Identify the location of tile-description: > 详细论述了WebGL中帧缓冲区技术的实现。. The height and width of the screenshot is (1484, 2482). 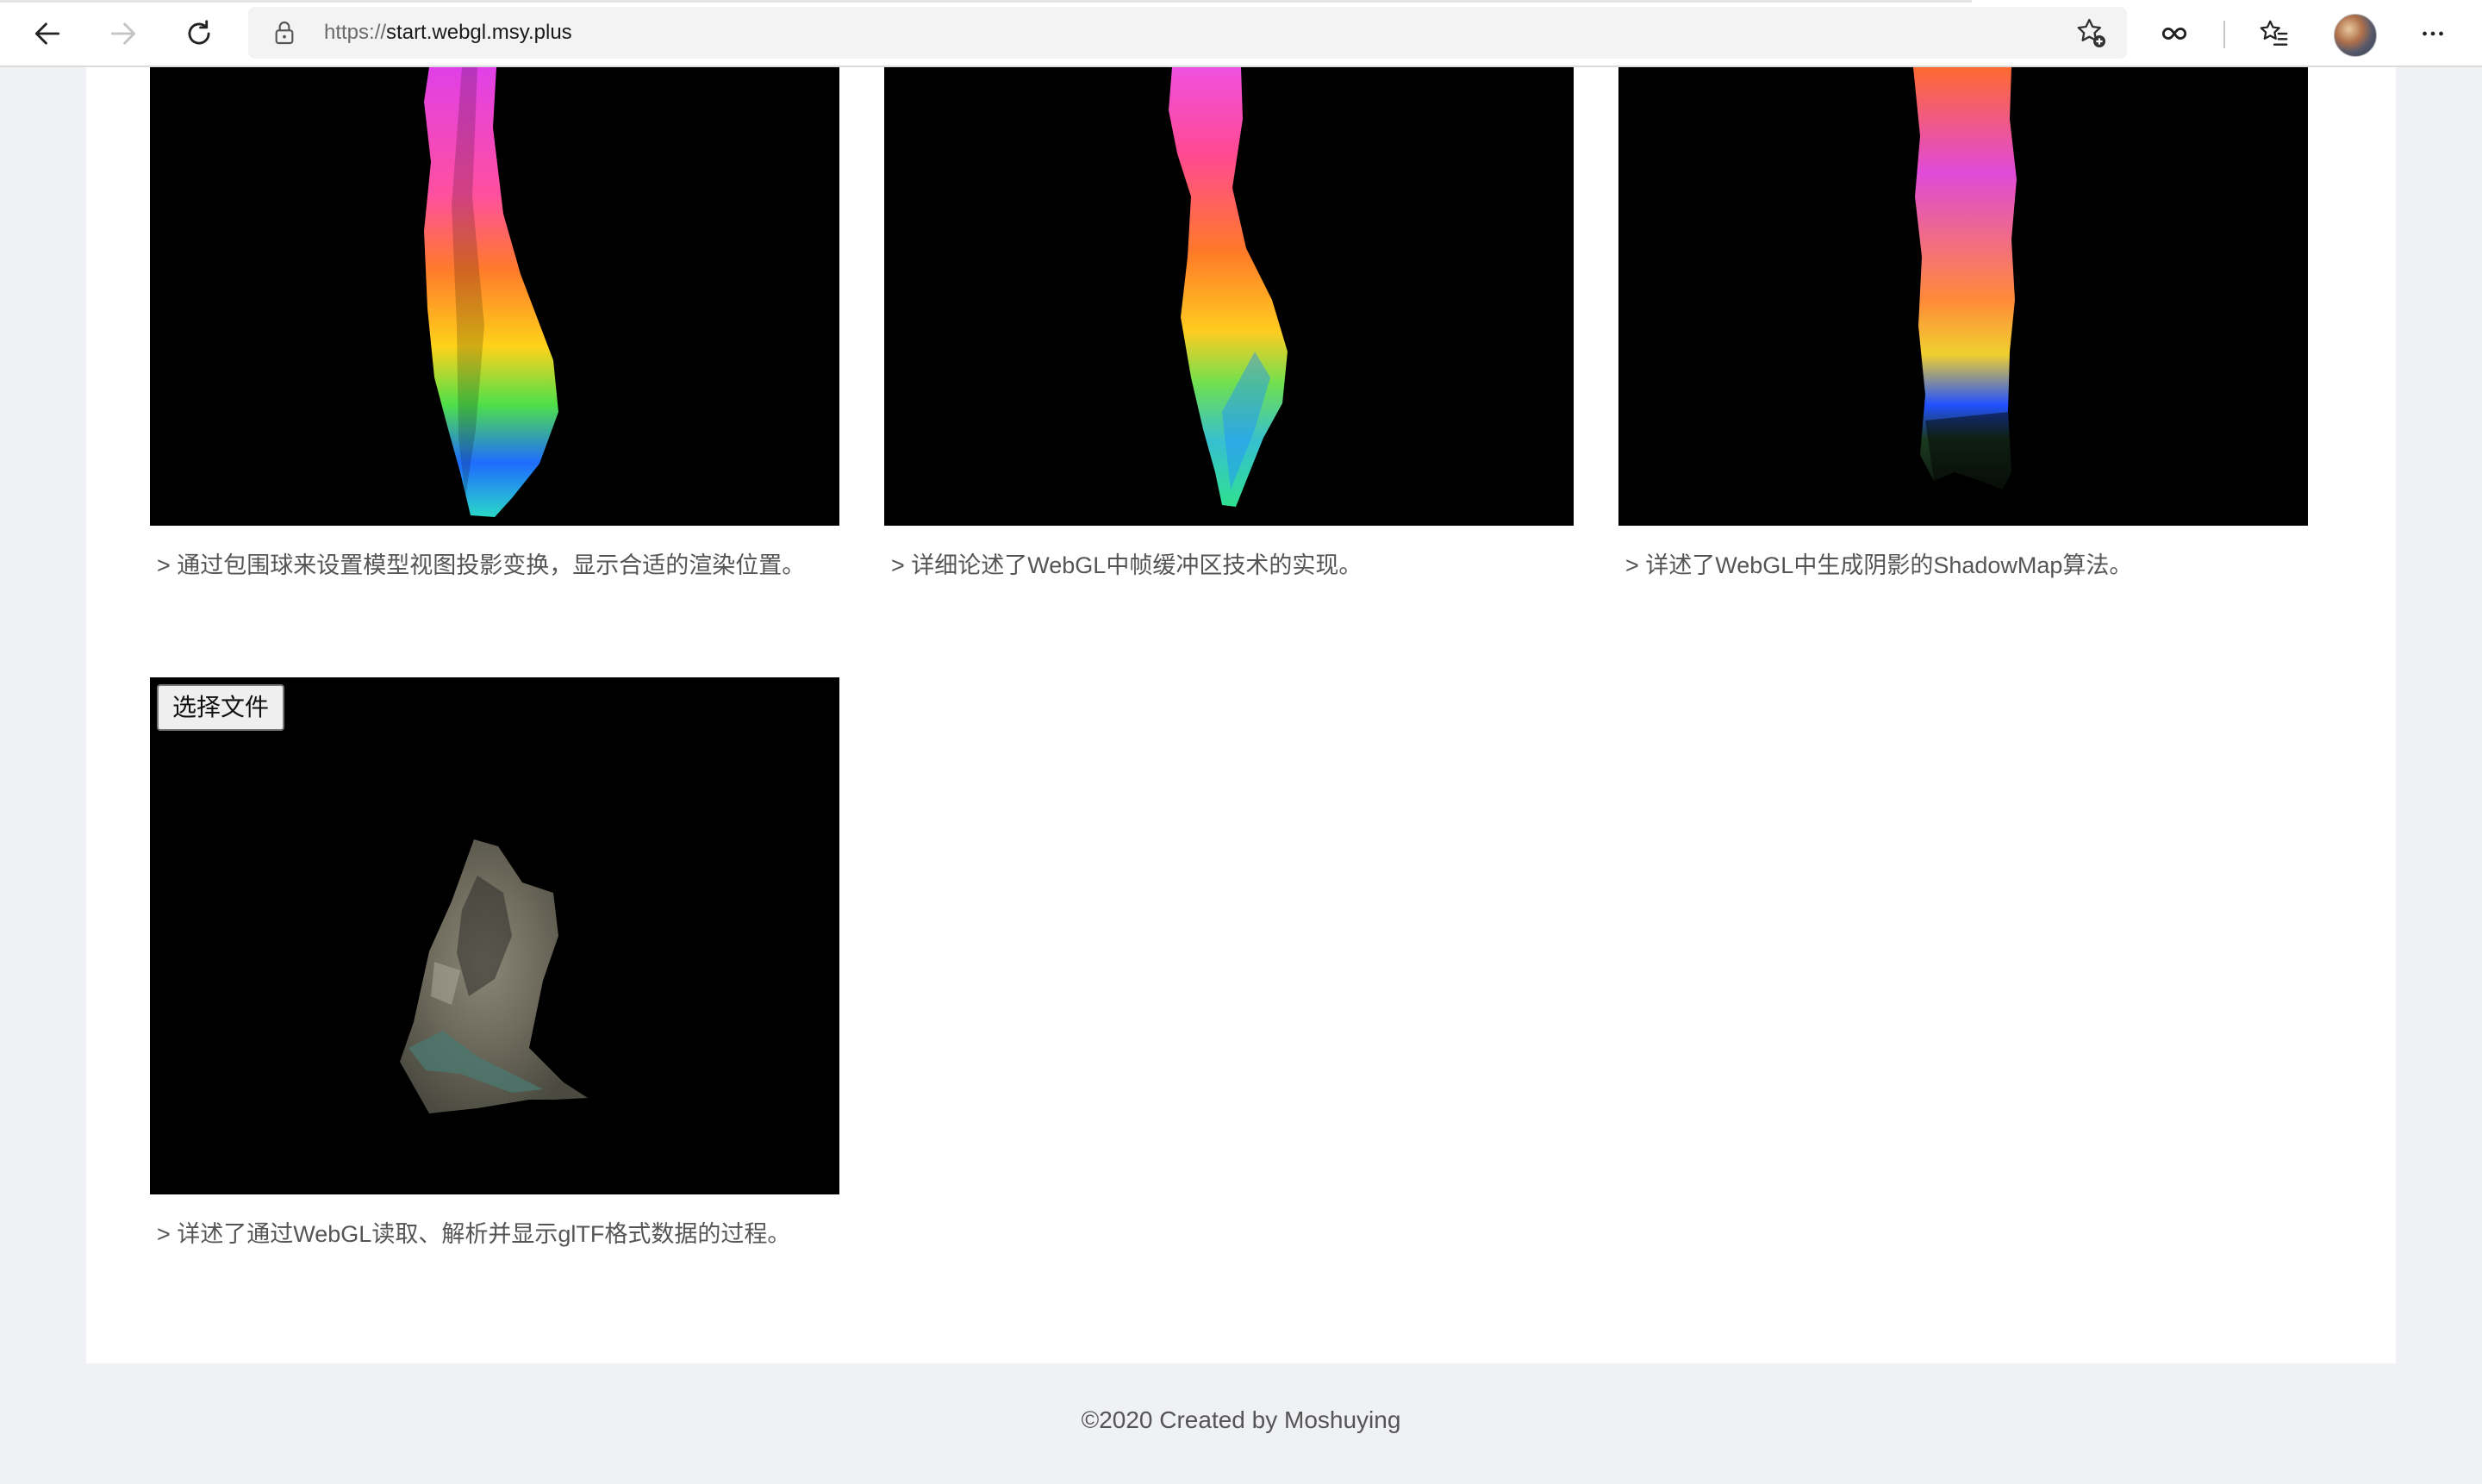
(1127, 565).